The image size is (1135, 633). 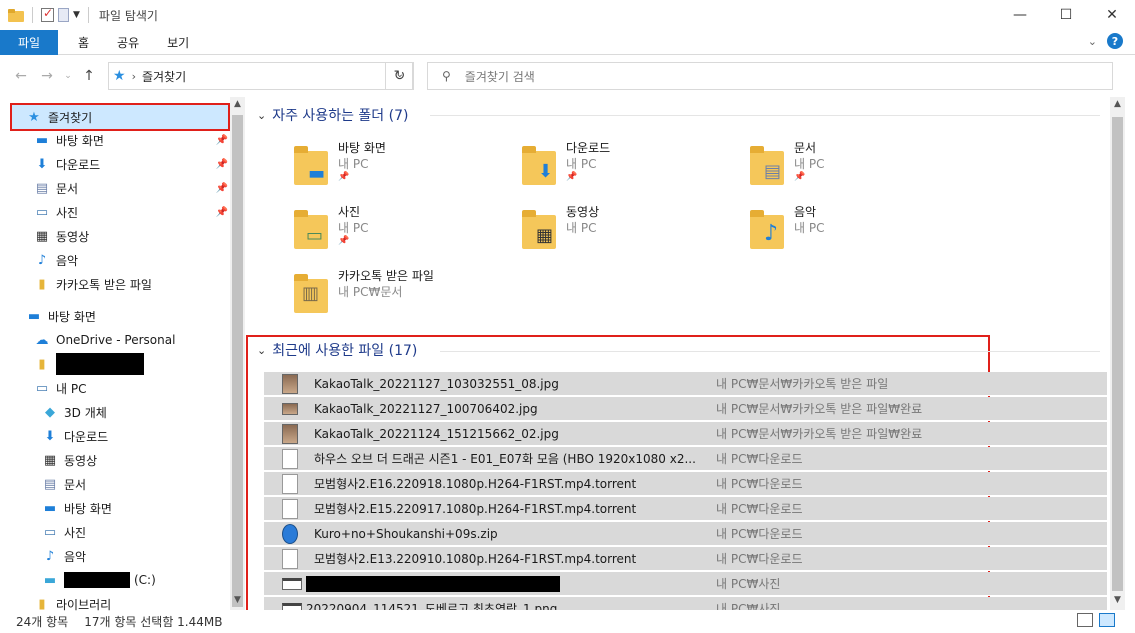 I want to click on customize-toolbar-chevron-icon: ▼, so click(x=76, y=15).